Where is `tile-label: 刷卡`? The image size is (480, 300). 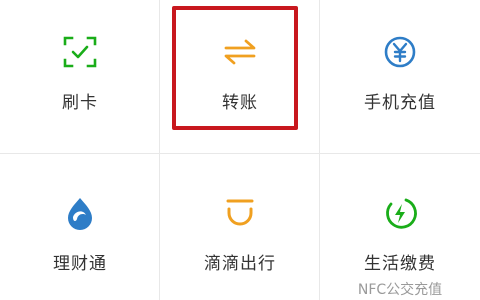 tile-label: 刷卡 is located at coordinates (80, 103).